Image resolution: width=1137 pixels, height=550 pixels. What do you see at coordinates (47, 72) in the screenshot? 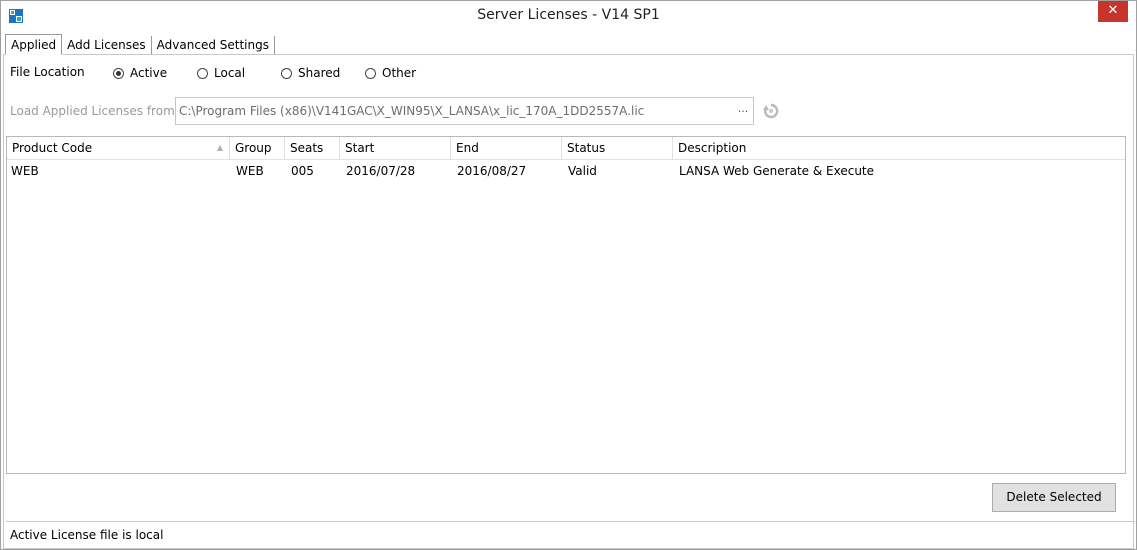
I see `file-location-label: File Location` at bounding box center [47, 72].